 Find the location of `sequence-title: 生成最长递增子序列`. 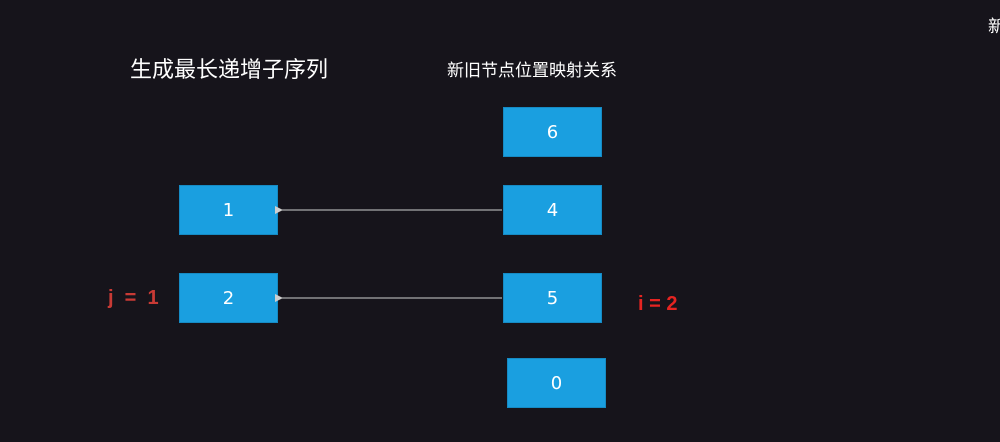

sequence-title: 生成最长递增子序列 is located at coordinates (229, 70).